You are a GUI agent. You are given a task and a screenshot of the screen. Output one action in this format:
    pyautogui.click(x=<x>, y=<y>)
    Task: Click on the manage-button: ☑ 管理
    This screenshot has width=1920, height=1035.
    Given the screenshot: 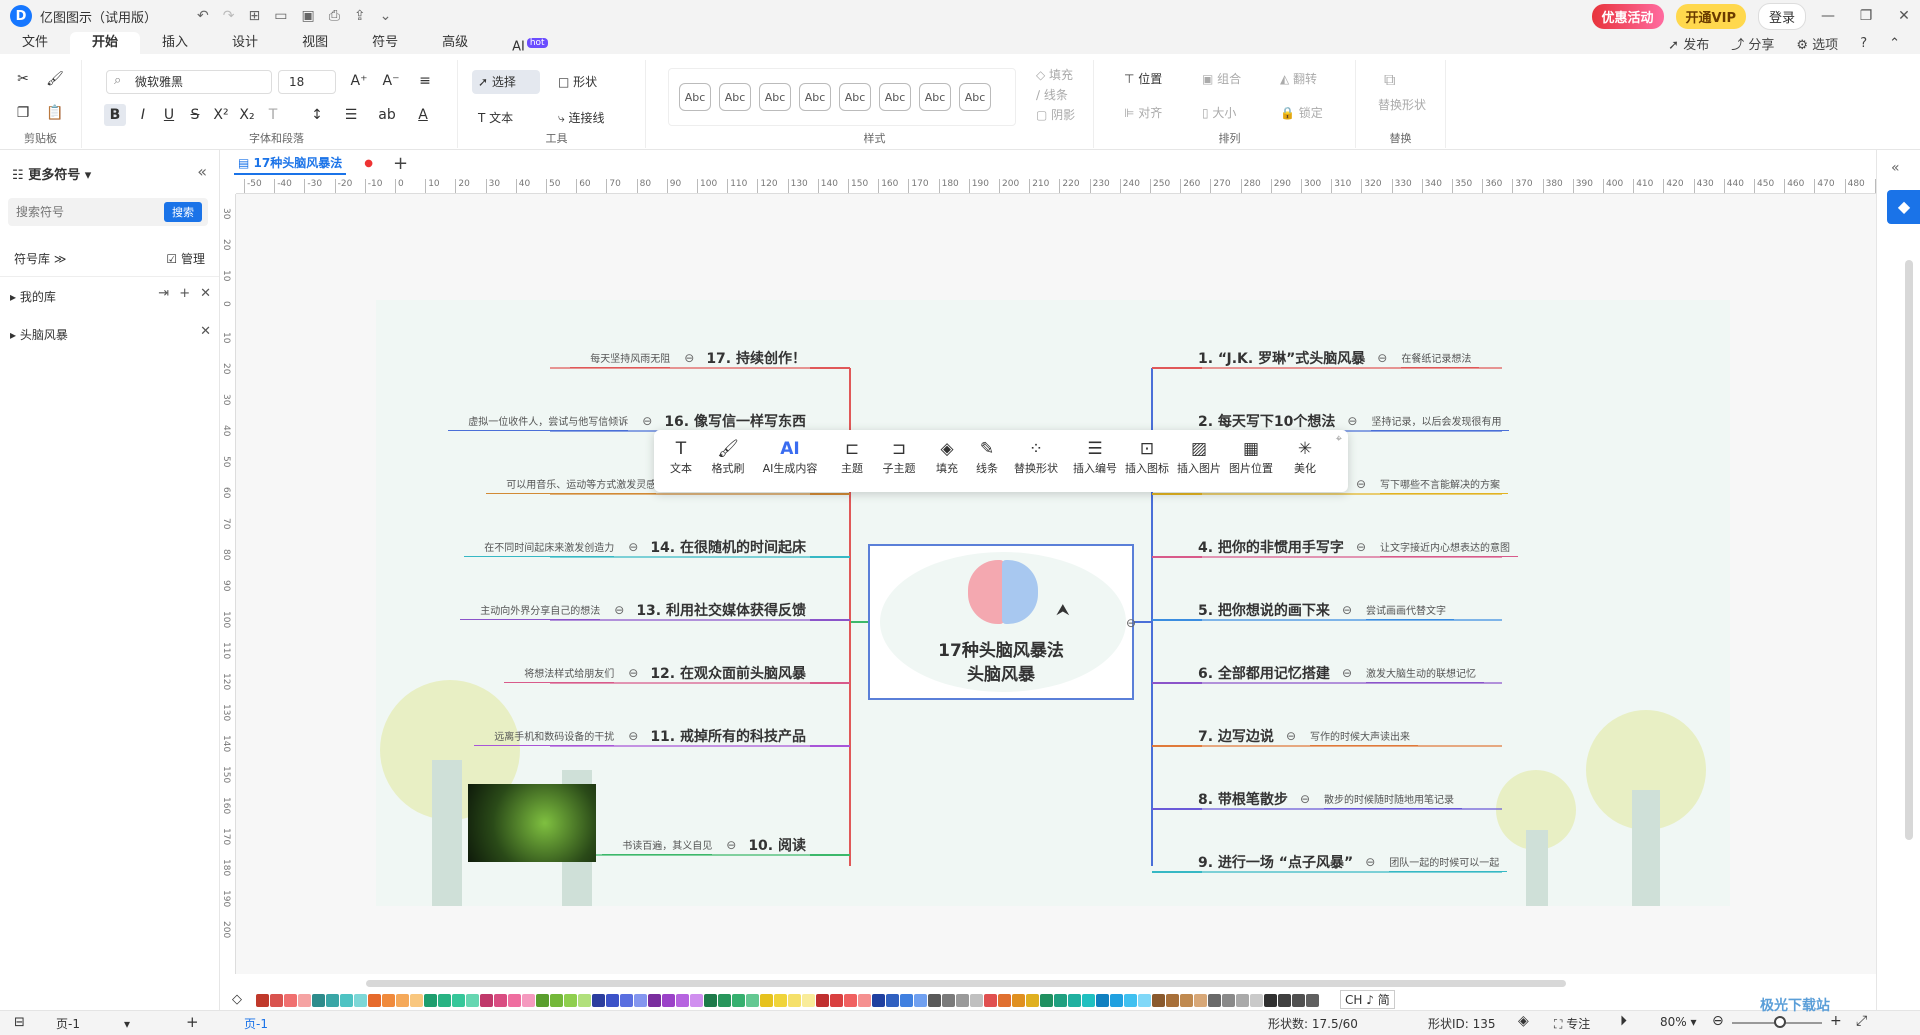 What is the action you would take?
    pyautogui.click(x=185, y=258)
    